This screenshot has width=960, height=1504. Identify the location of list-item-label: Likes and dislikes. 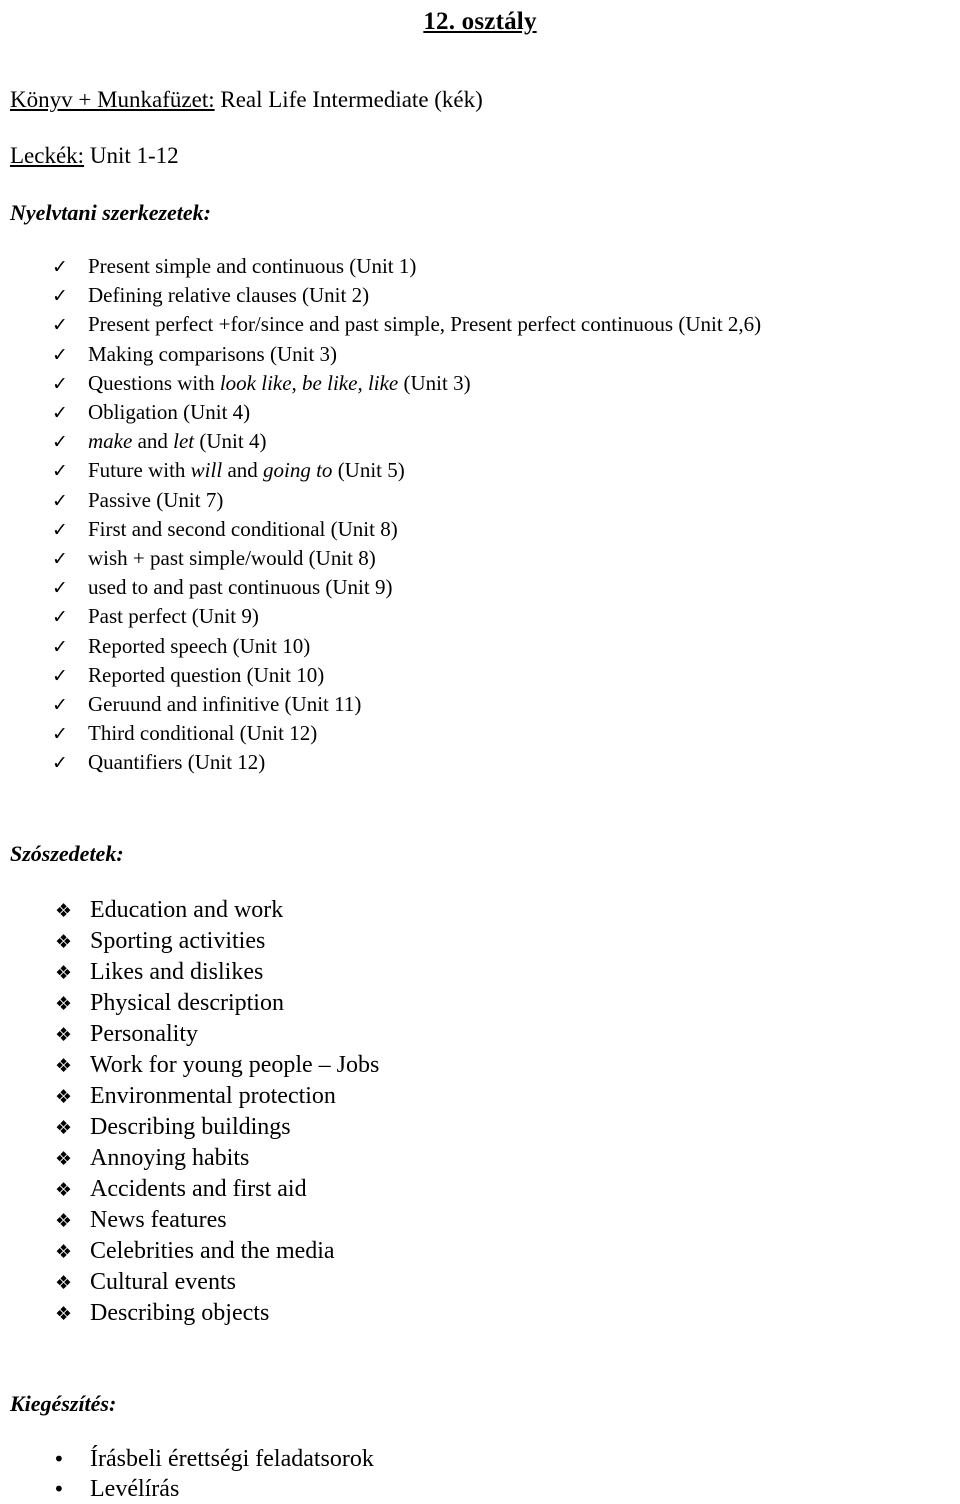
(177, 971).